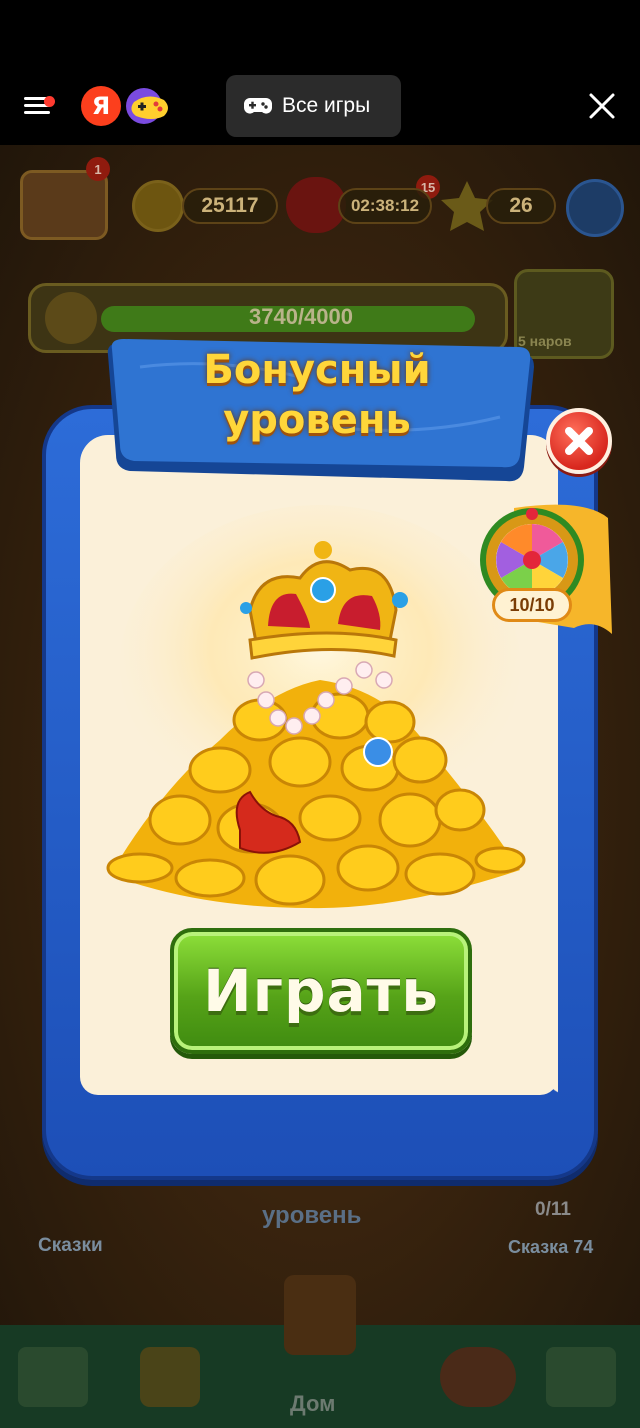 The height and width of the screenshot is (1428, 640). I want to click on close-popup-button, so click(579, 441).